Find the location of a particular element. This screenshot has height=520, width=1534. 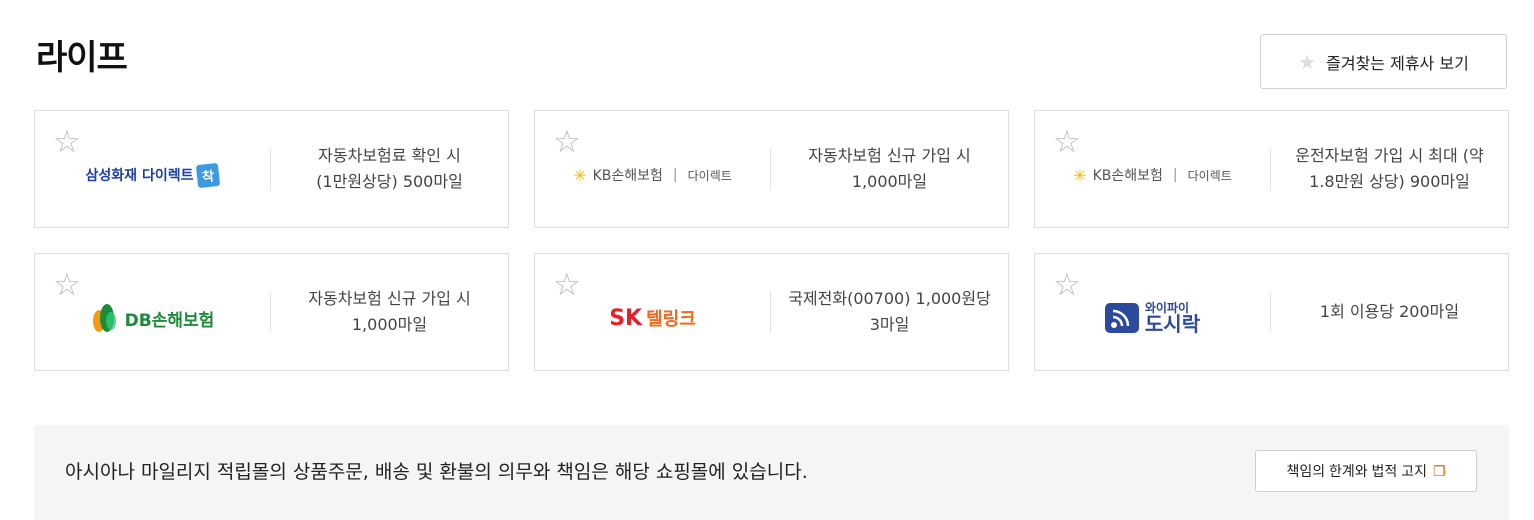

benefit-text: 1회 이용당 200마일 is located at coordinates (1389, 311).